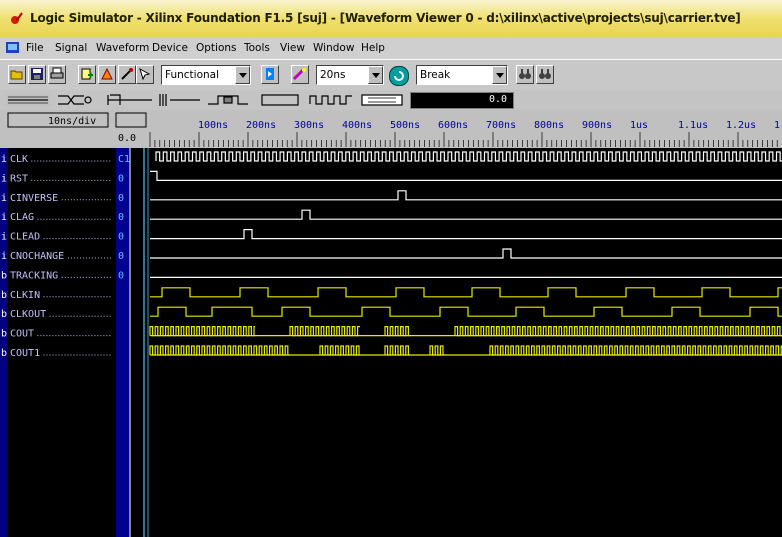  I want to click on step-button, so click(300, 74).